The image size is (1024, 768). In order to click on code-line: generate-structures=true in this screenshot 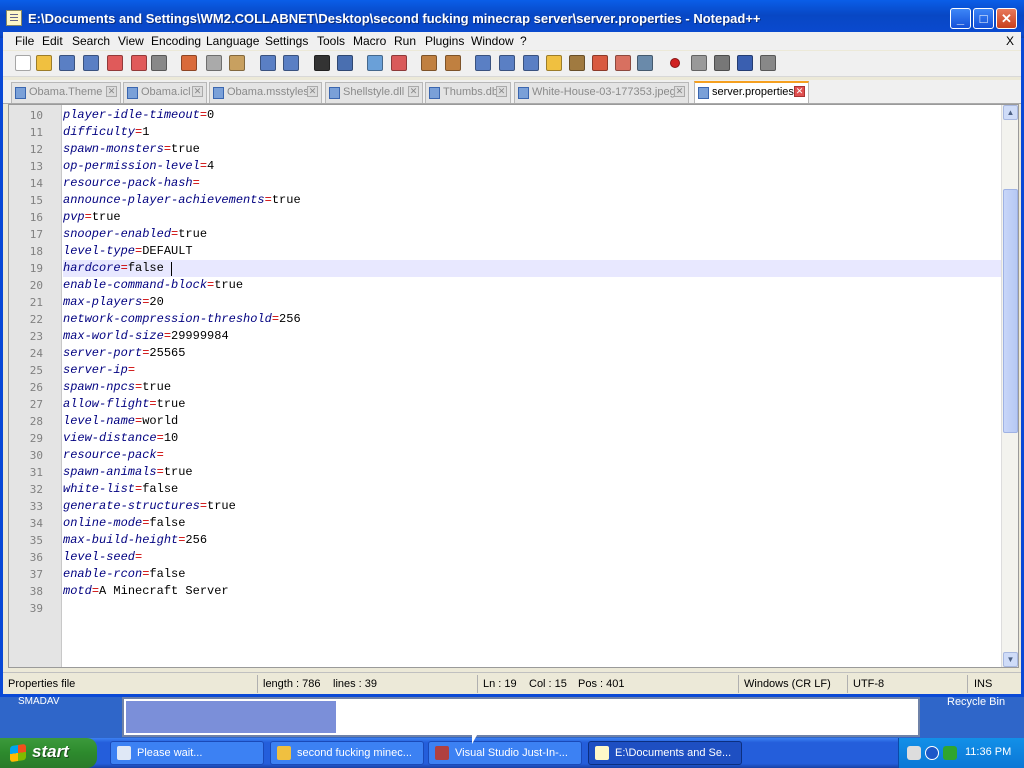, I will do `click(533, 506)`.